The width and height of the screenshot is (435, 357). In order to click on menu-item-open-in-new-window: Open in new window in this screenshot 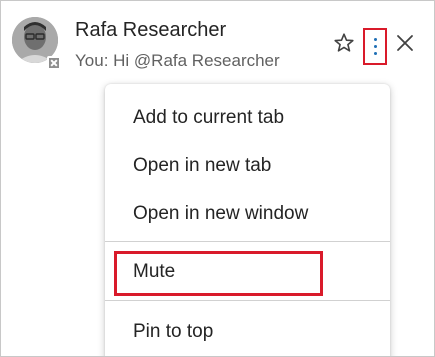, I will do `click(247, 215)`.